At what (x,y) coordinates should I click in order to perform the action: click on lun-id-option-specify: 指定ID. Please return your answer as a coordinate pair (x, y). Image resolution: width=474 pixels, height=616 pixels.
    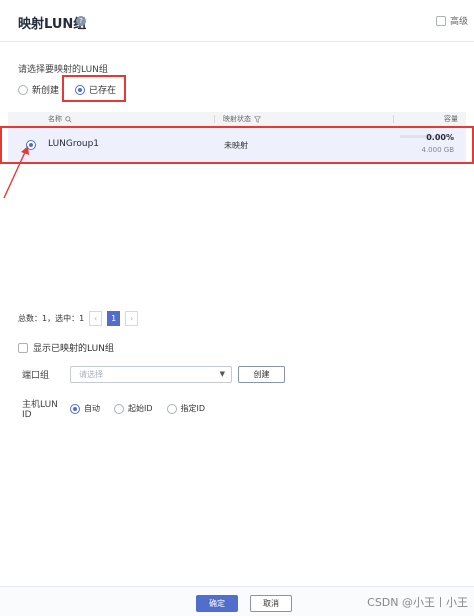
    Looking at the image, I should click on (186, 408).